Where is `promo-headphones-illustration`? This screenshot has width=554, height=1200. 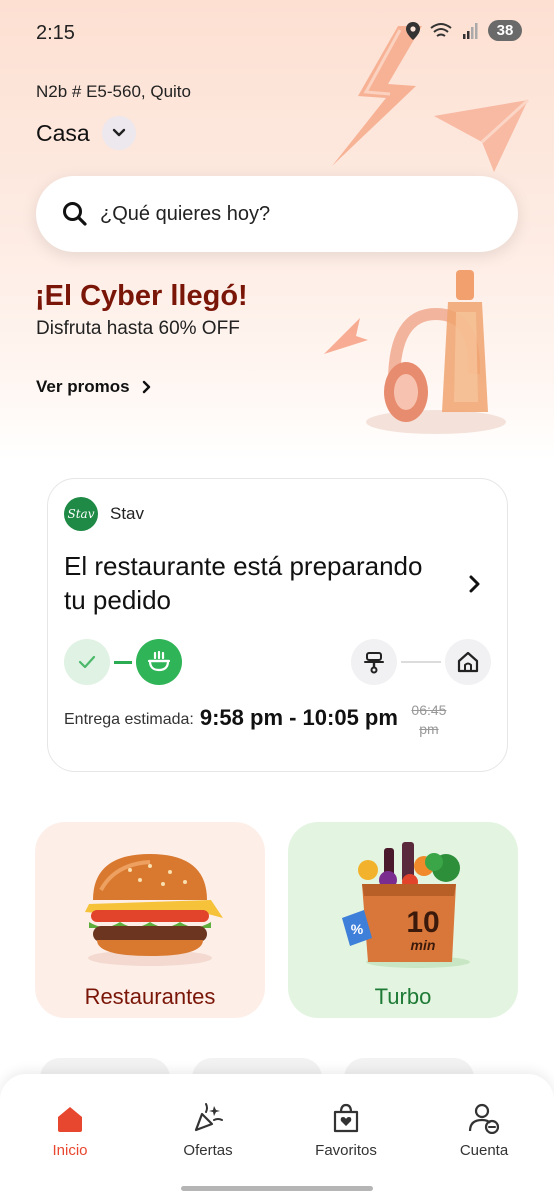
promo-headphones-illustration is located at coordinates (415, 352).